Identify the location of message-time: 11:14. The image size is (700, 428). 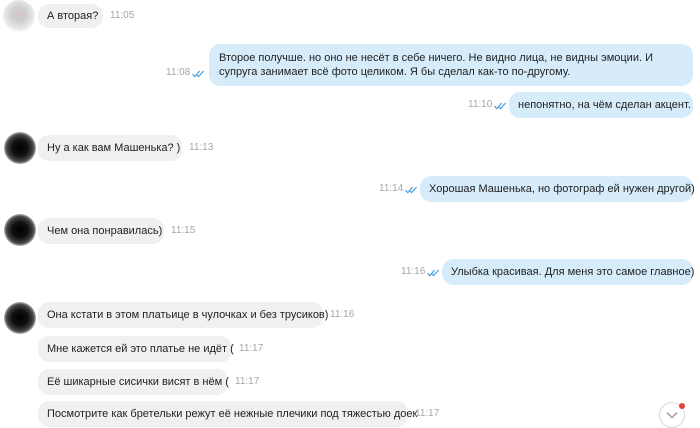
(391, 188).